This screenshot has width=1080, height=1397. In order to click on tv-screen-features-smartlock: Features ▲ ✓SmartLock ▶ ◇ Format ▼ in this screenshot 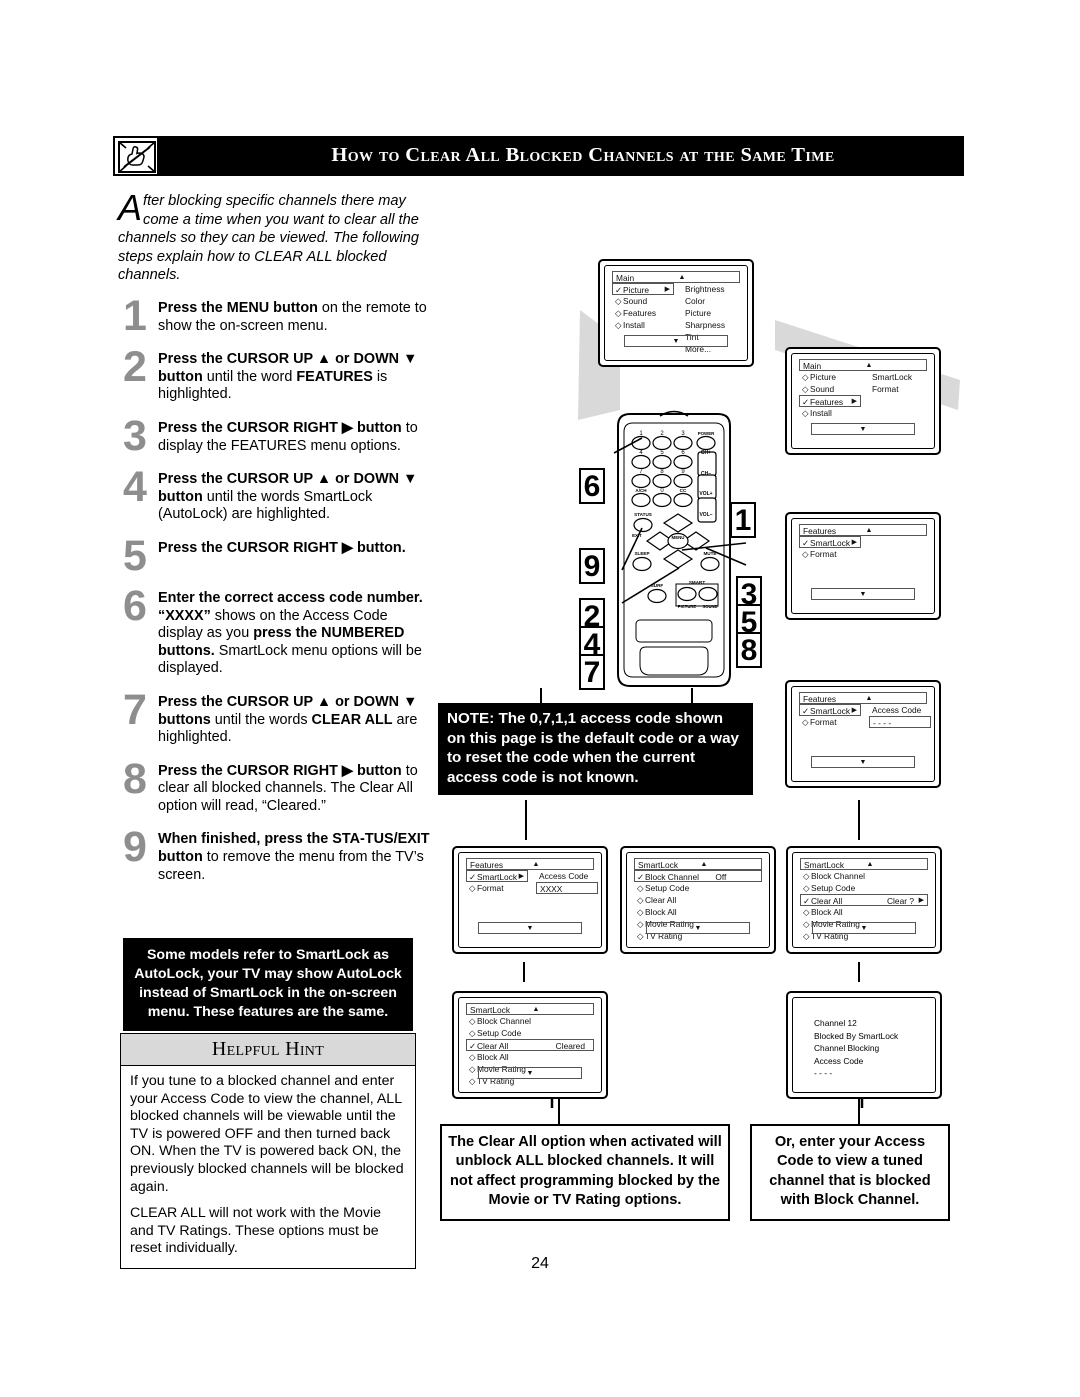, I will do `click(863, 566)`.